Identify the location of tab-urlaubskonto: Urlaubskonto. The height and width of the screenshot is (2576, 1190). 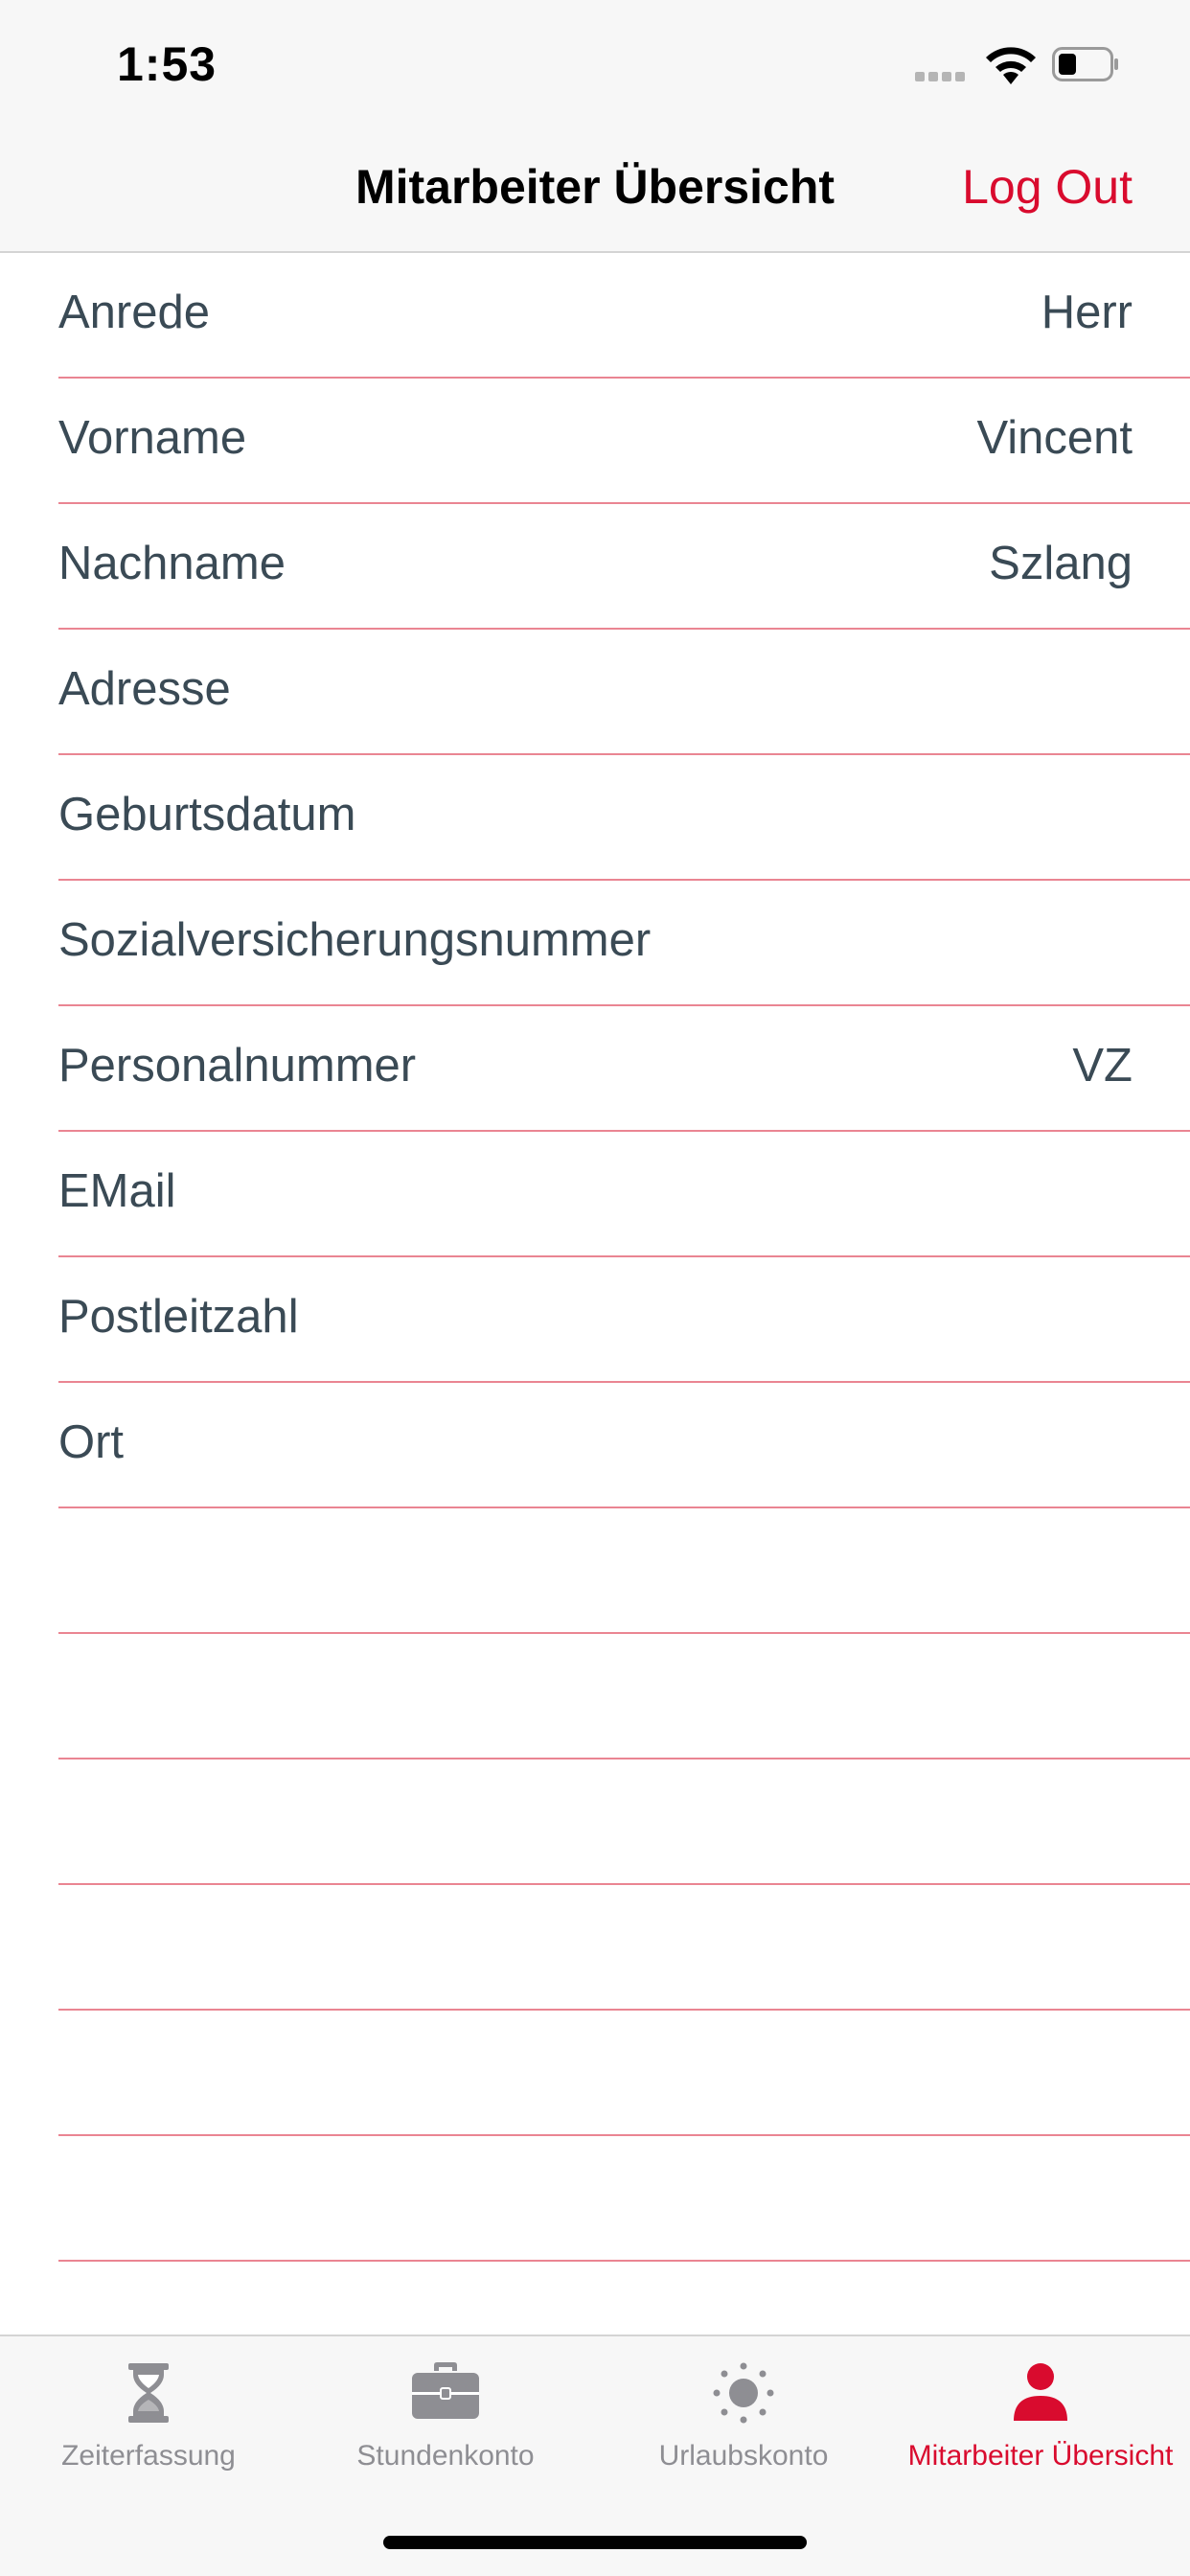
(744, 2432).